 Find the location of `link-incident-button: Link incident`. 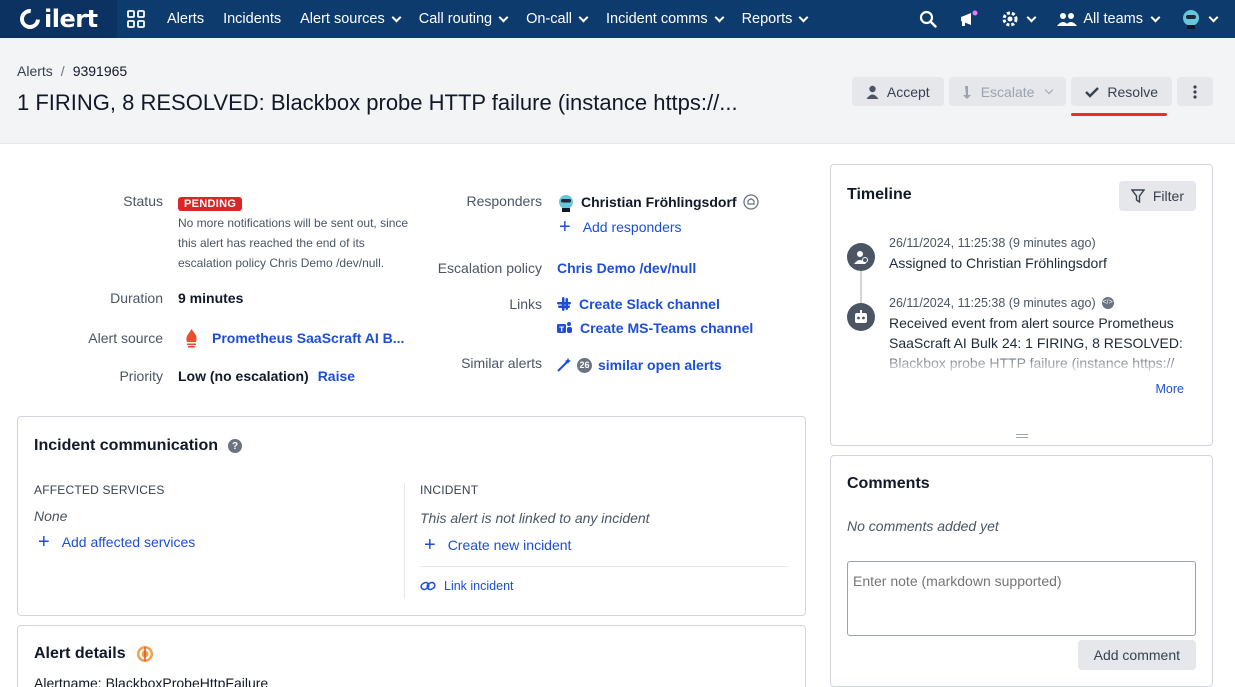

link-incident-button: Link incident is located at coordinates (467, 586).